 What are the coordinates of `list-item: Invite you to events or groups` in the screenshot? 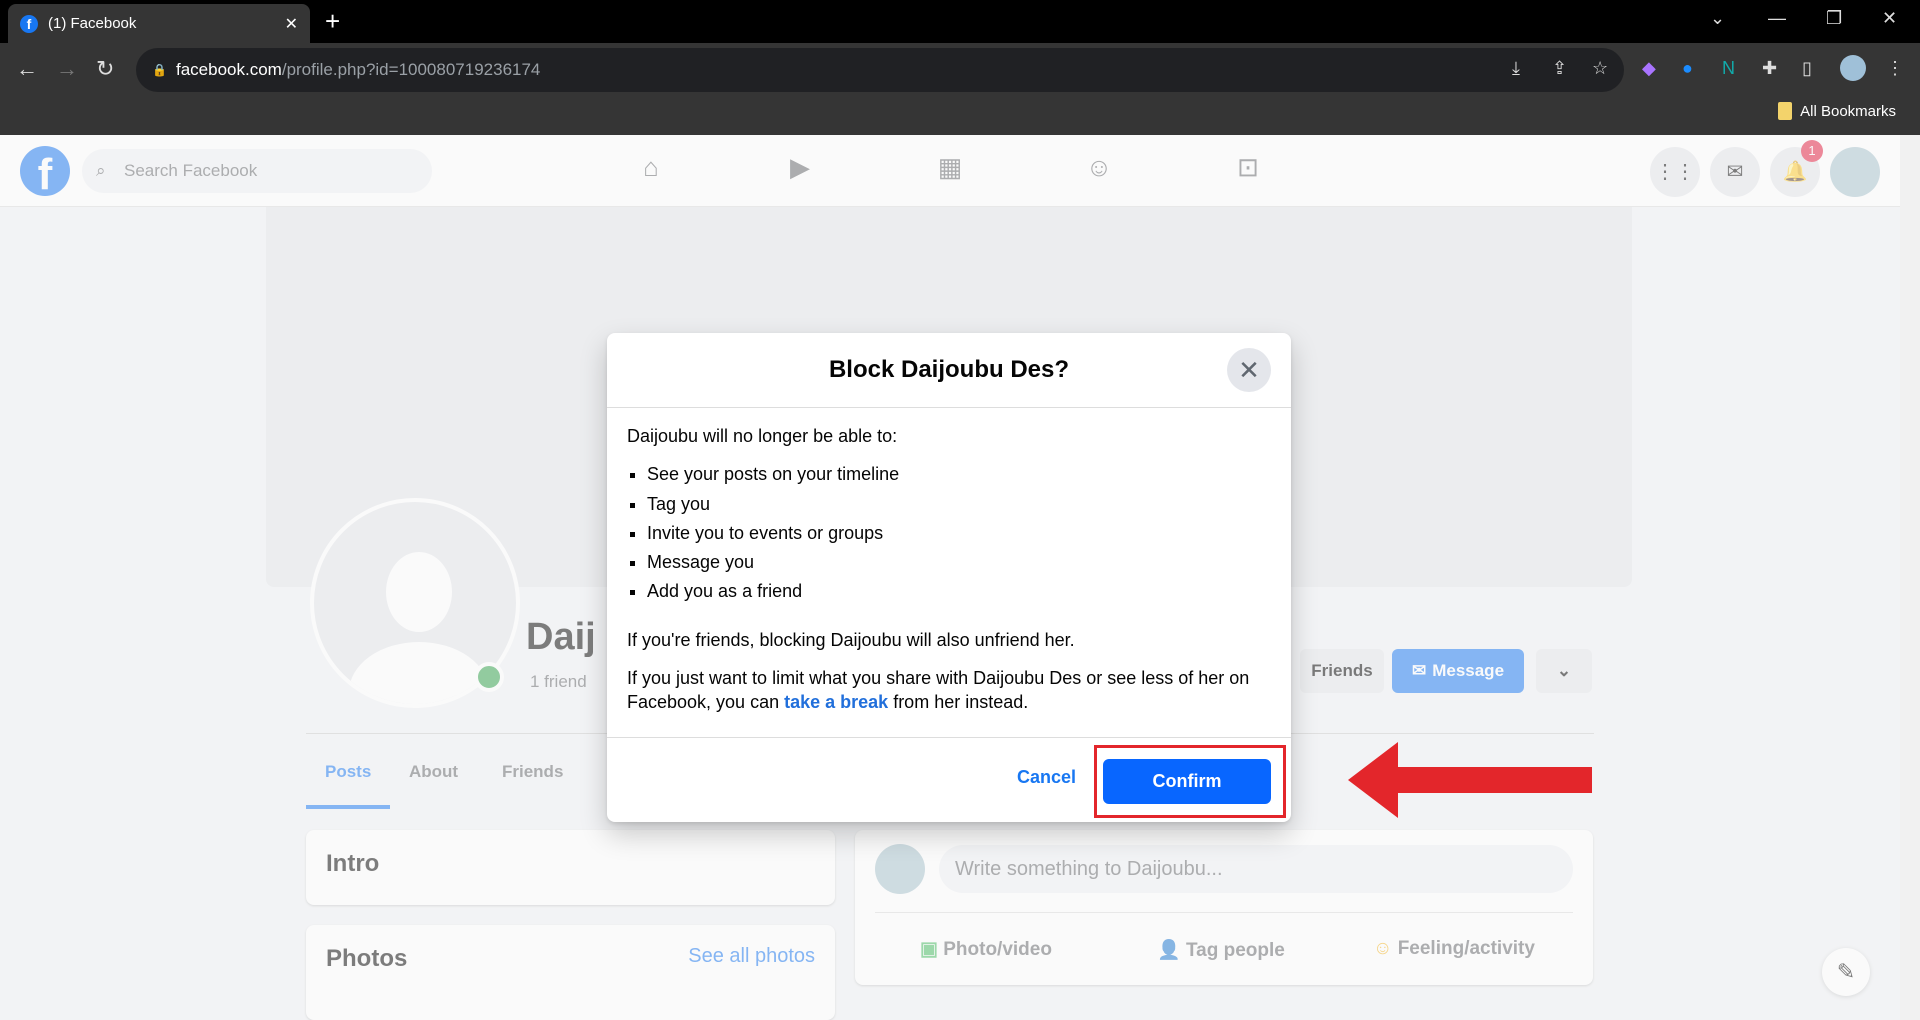 It's located at (959, 533).